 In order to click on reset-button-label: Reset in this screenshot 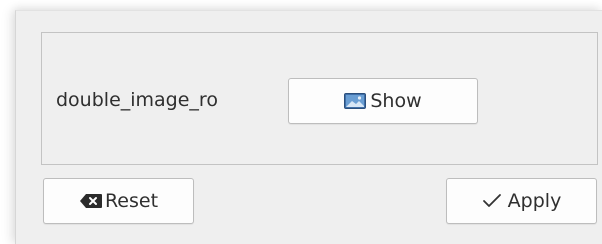, I will do `click(131, 201)`.